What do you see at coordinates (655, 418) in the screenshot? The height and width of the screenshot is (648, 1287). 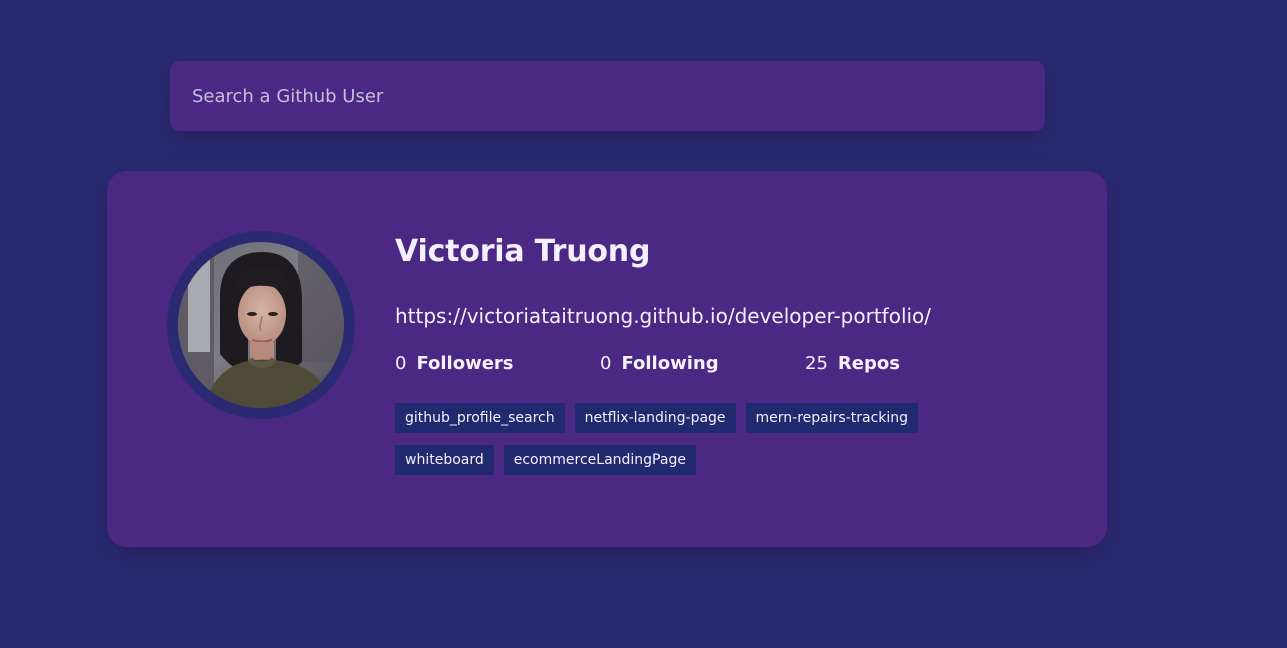 I see `repository-link-netflix-landing-page: netflix-landing-page` at bounding box center [655, 418].